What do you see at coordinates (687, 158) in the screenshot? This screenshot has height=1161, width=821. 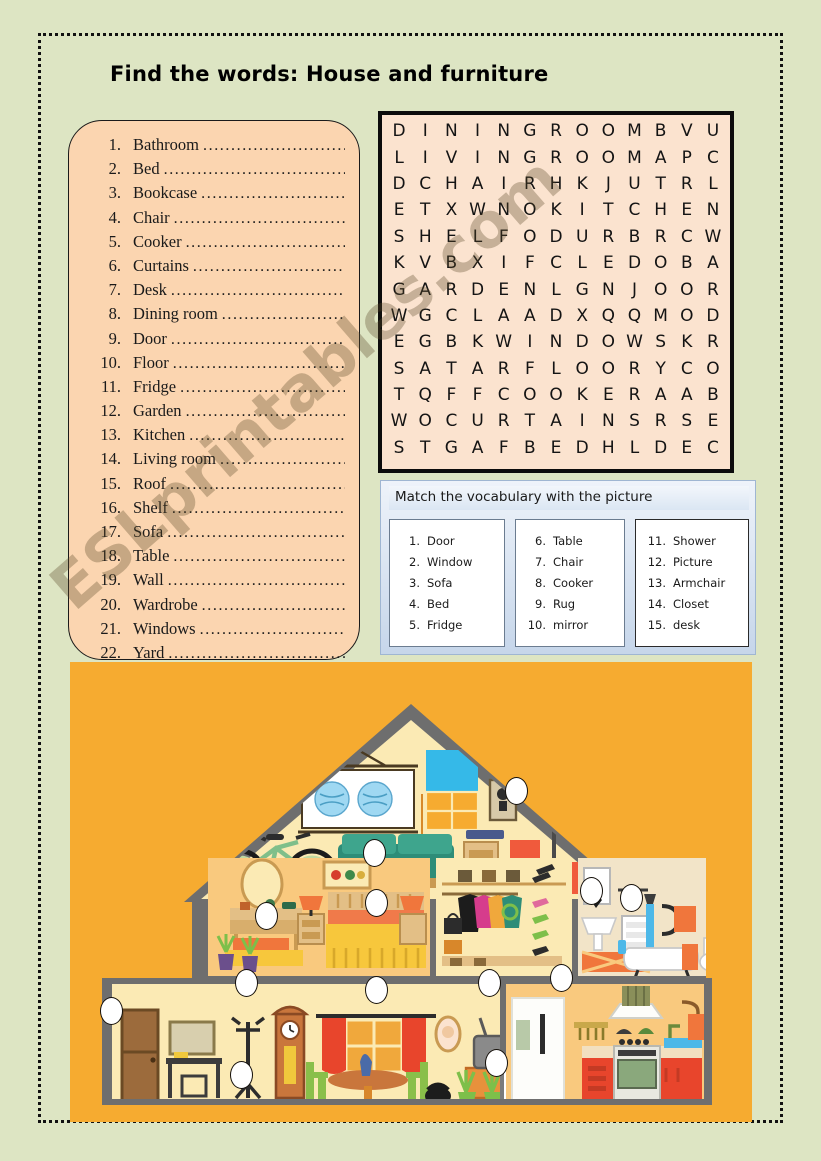 I see `wordsearch-cell: P` at bounding box center [687, 158].